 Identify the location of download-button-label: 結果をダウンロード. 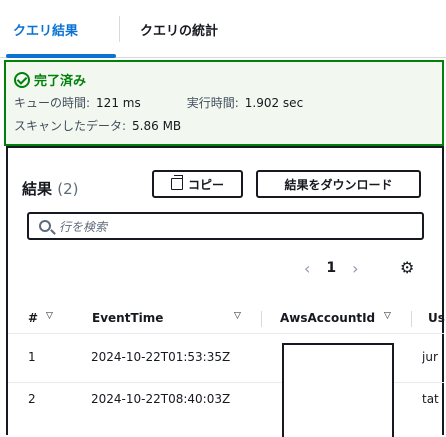
(338, 184).